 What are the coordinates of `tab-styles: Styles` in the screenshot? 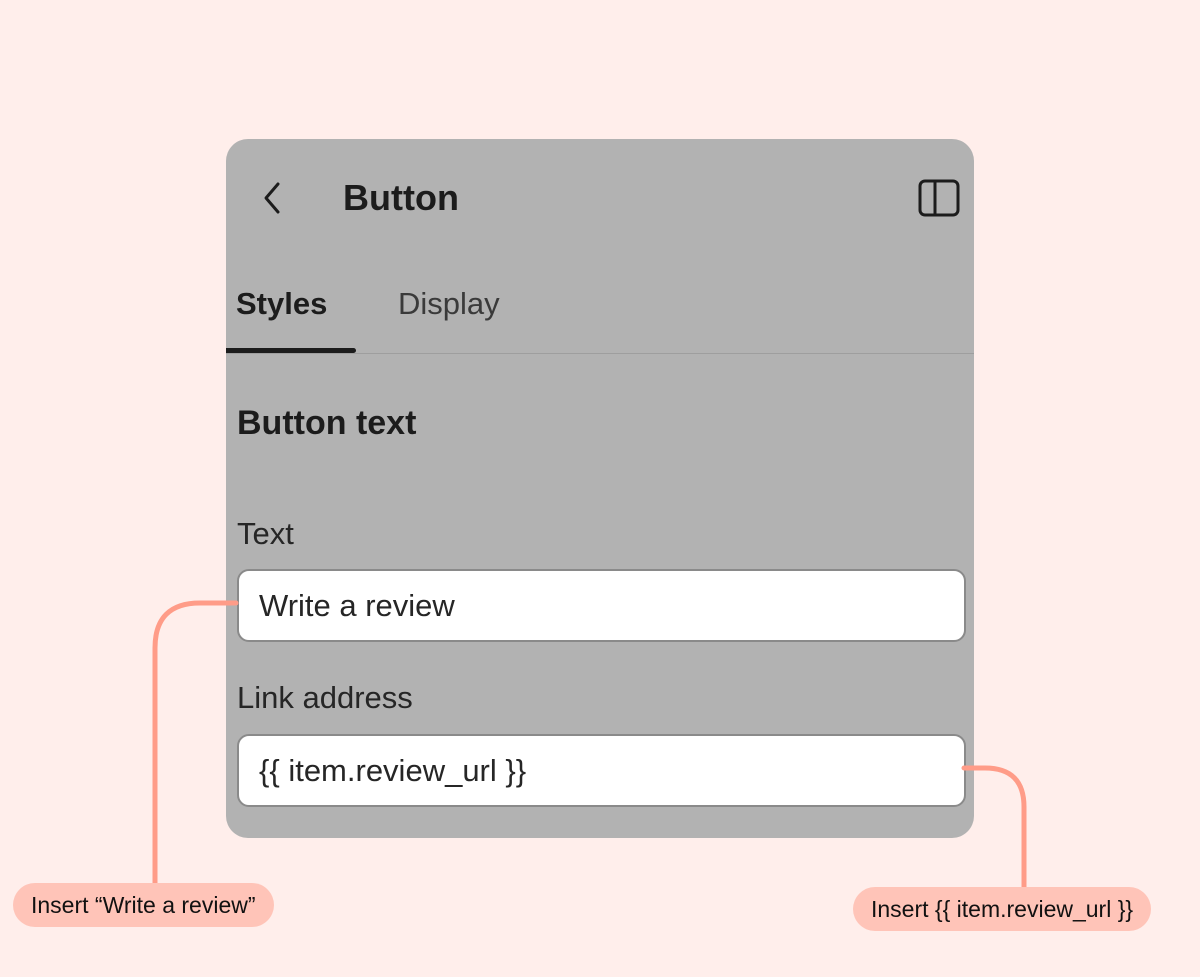 It's located at (281, 316).